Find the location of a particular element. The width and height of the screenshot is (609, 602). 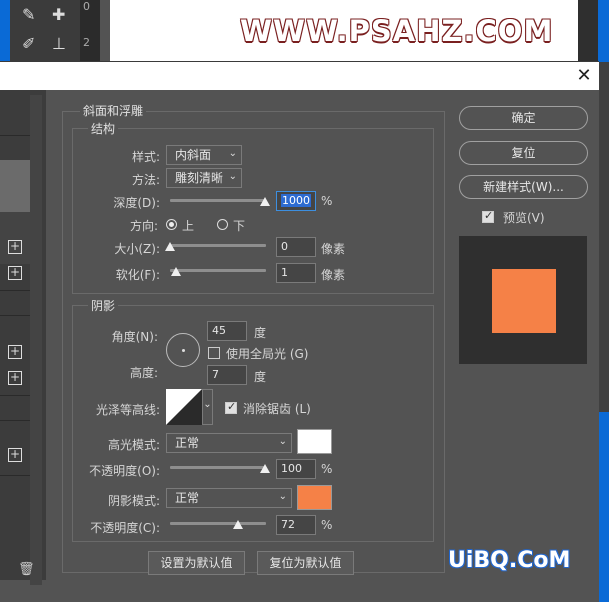

soften-input: 1 is located at coordinates (296, 273).